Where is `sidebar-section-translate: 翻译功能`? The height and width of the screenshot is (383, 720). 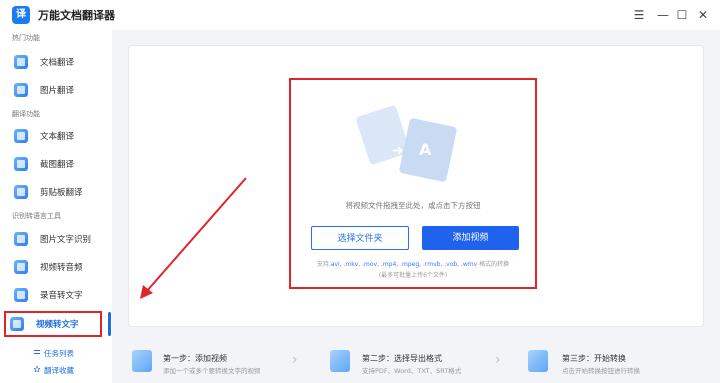 sidebar-section-translate: 翻译功能 is located at coordinates (26, 114).